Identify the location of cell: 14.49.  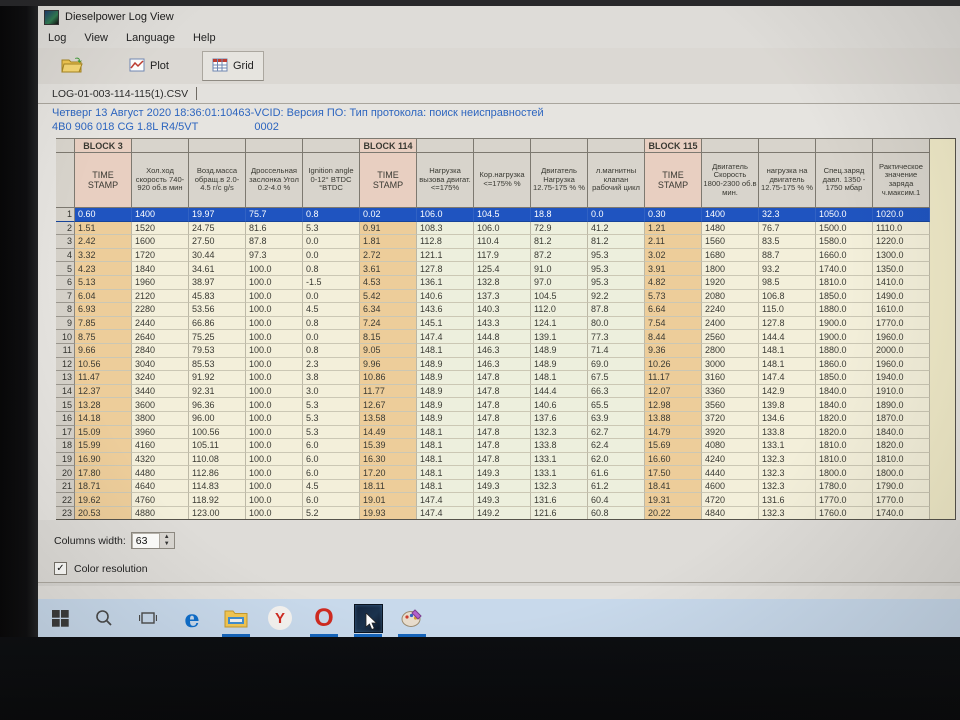
(388, 432).